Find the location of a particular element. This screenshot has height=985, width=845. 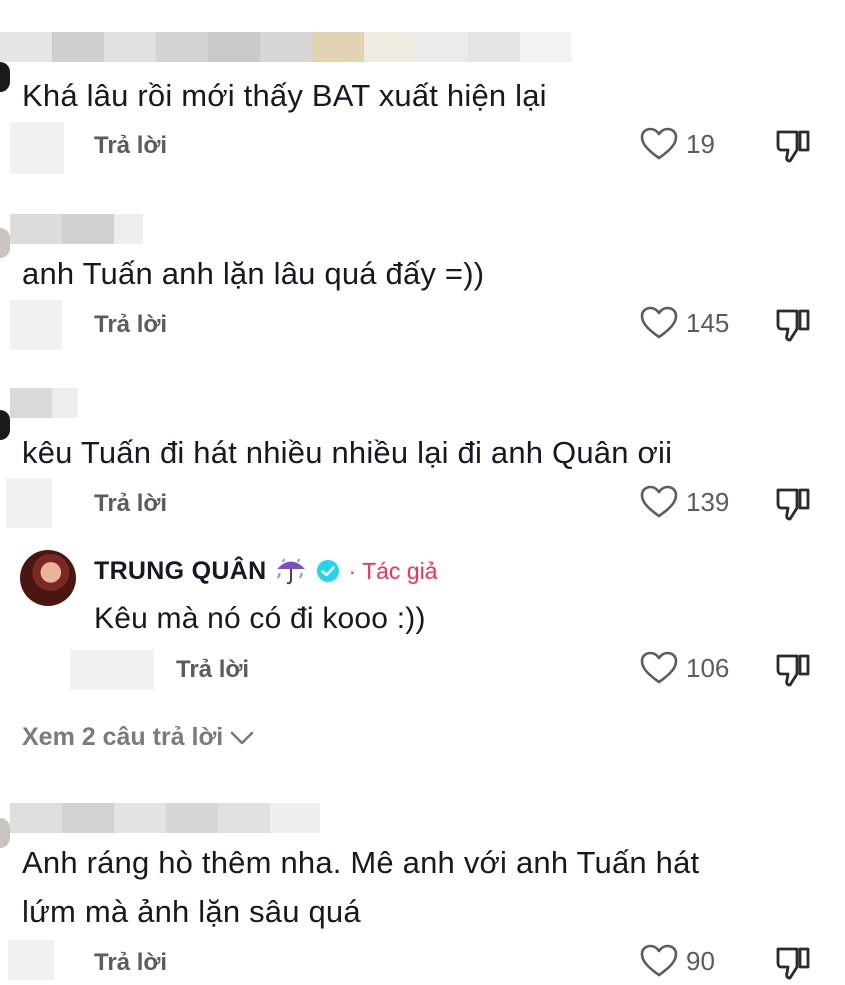

like-button: 106 is located at coordinates (684, 668).